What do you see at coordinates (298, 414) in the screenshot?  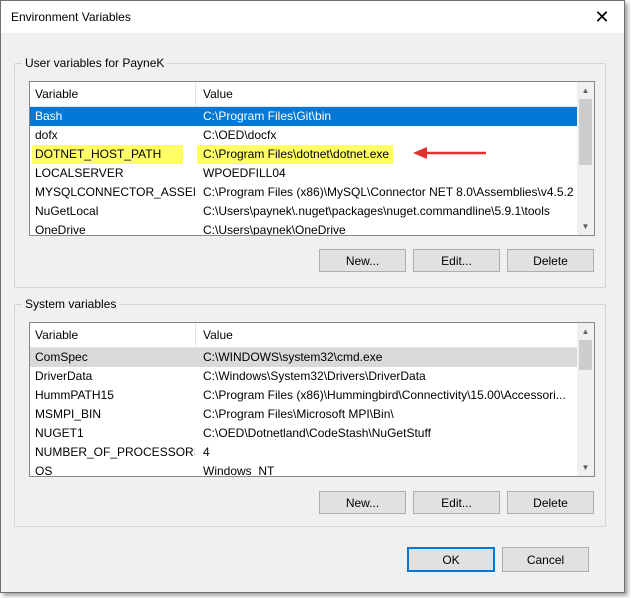 I see `variable-value: C:\Program Files\Microsoft MPI\Bin\` at bounding box center [298, 414].